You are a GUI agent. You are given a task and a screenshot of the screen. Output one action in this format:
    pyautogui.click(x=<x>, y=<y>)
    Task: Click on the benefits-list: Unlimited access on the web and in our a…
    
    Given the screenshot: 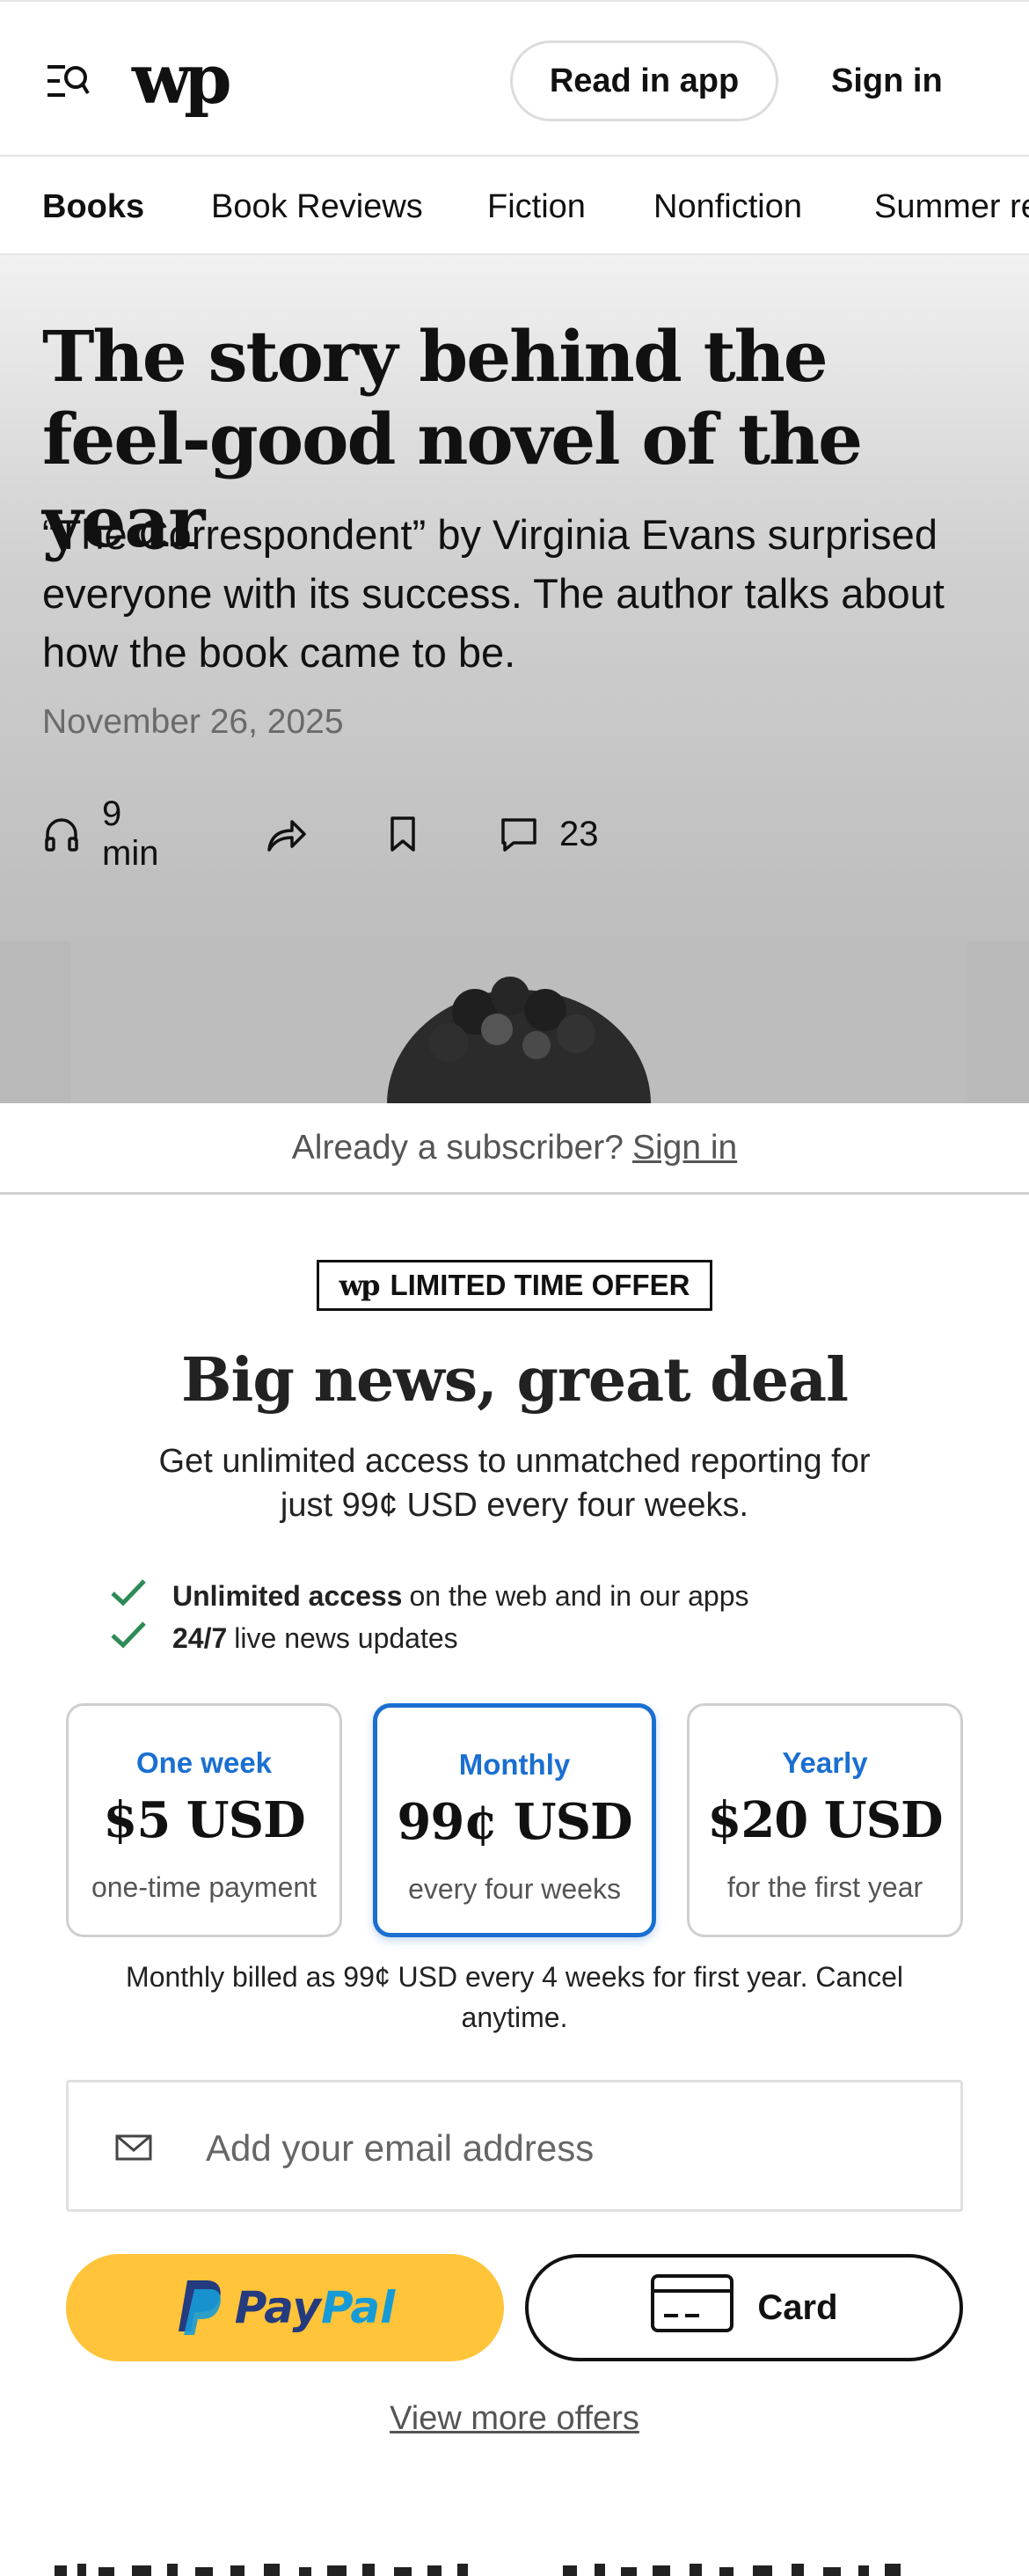 What is the action you would take?
    pyautogui.click(x=429, y=1617)
    